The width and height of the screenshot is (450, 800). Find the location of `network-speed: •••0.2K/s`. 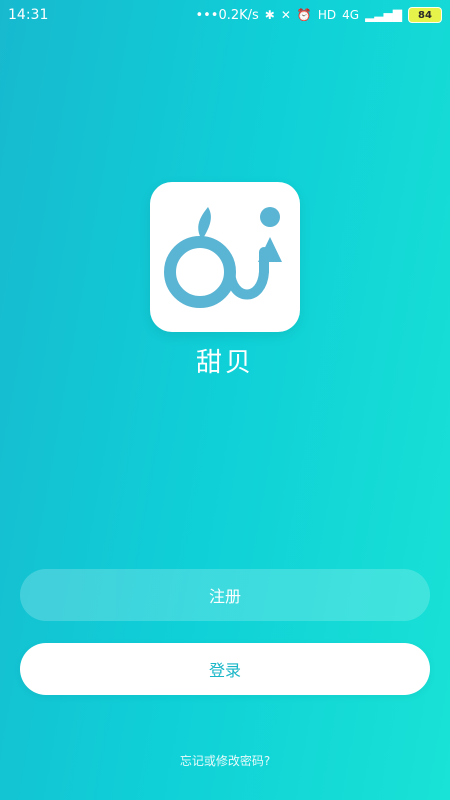

network-speed: •••0.2K/s is located at coordinates (227, 15).